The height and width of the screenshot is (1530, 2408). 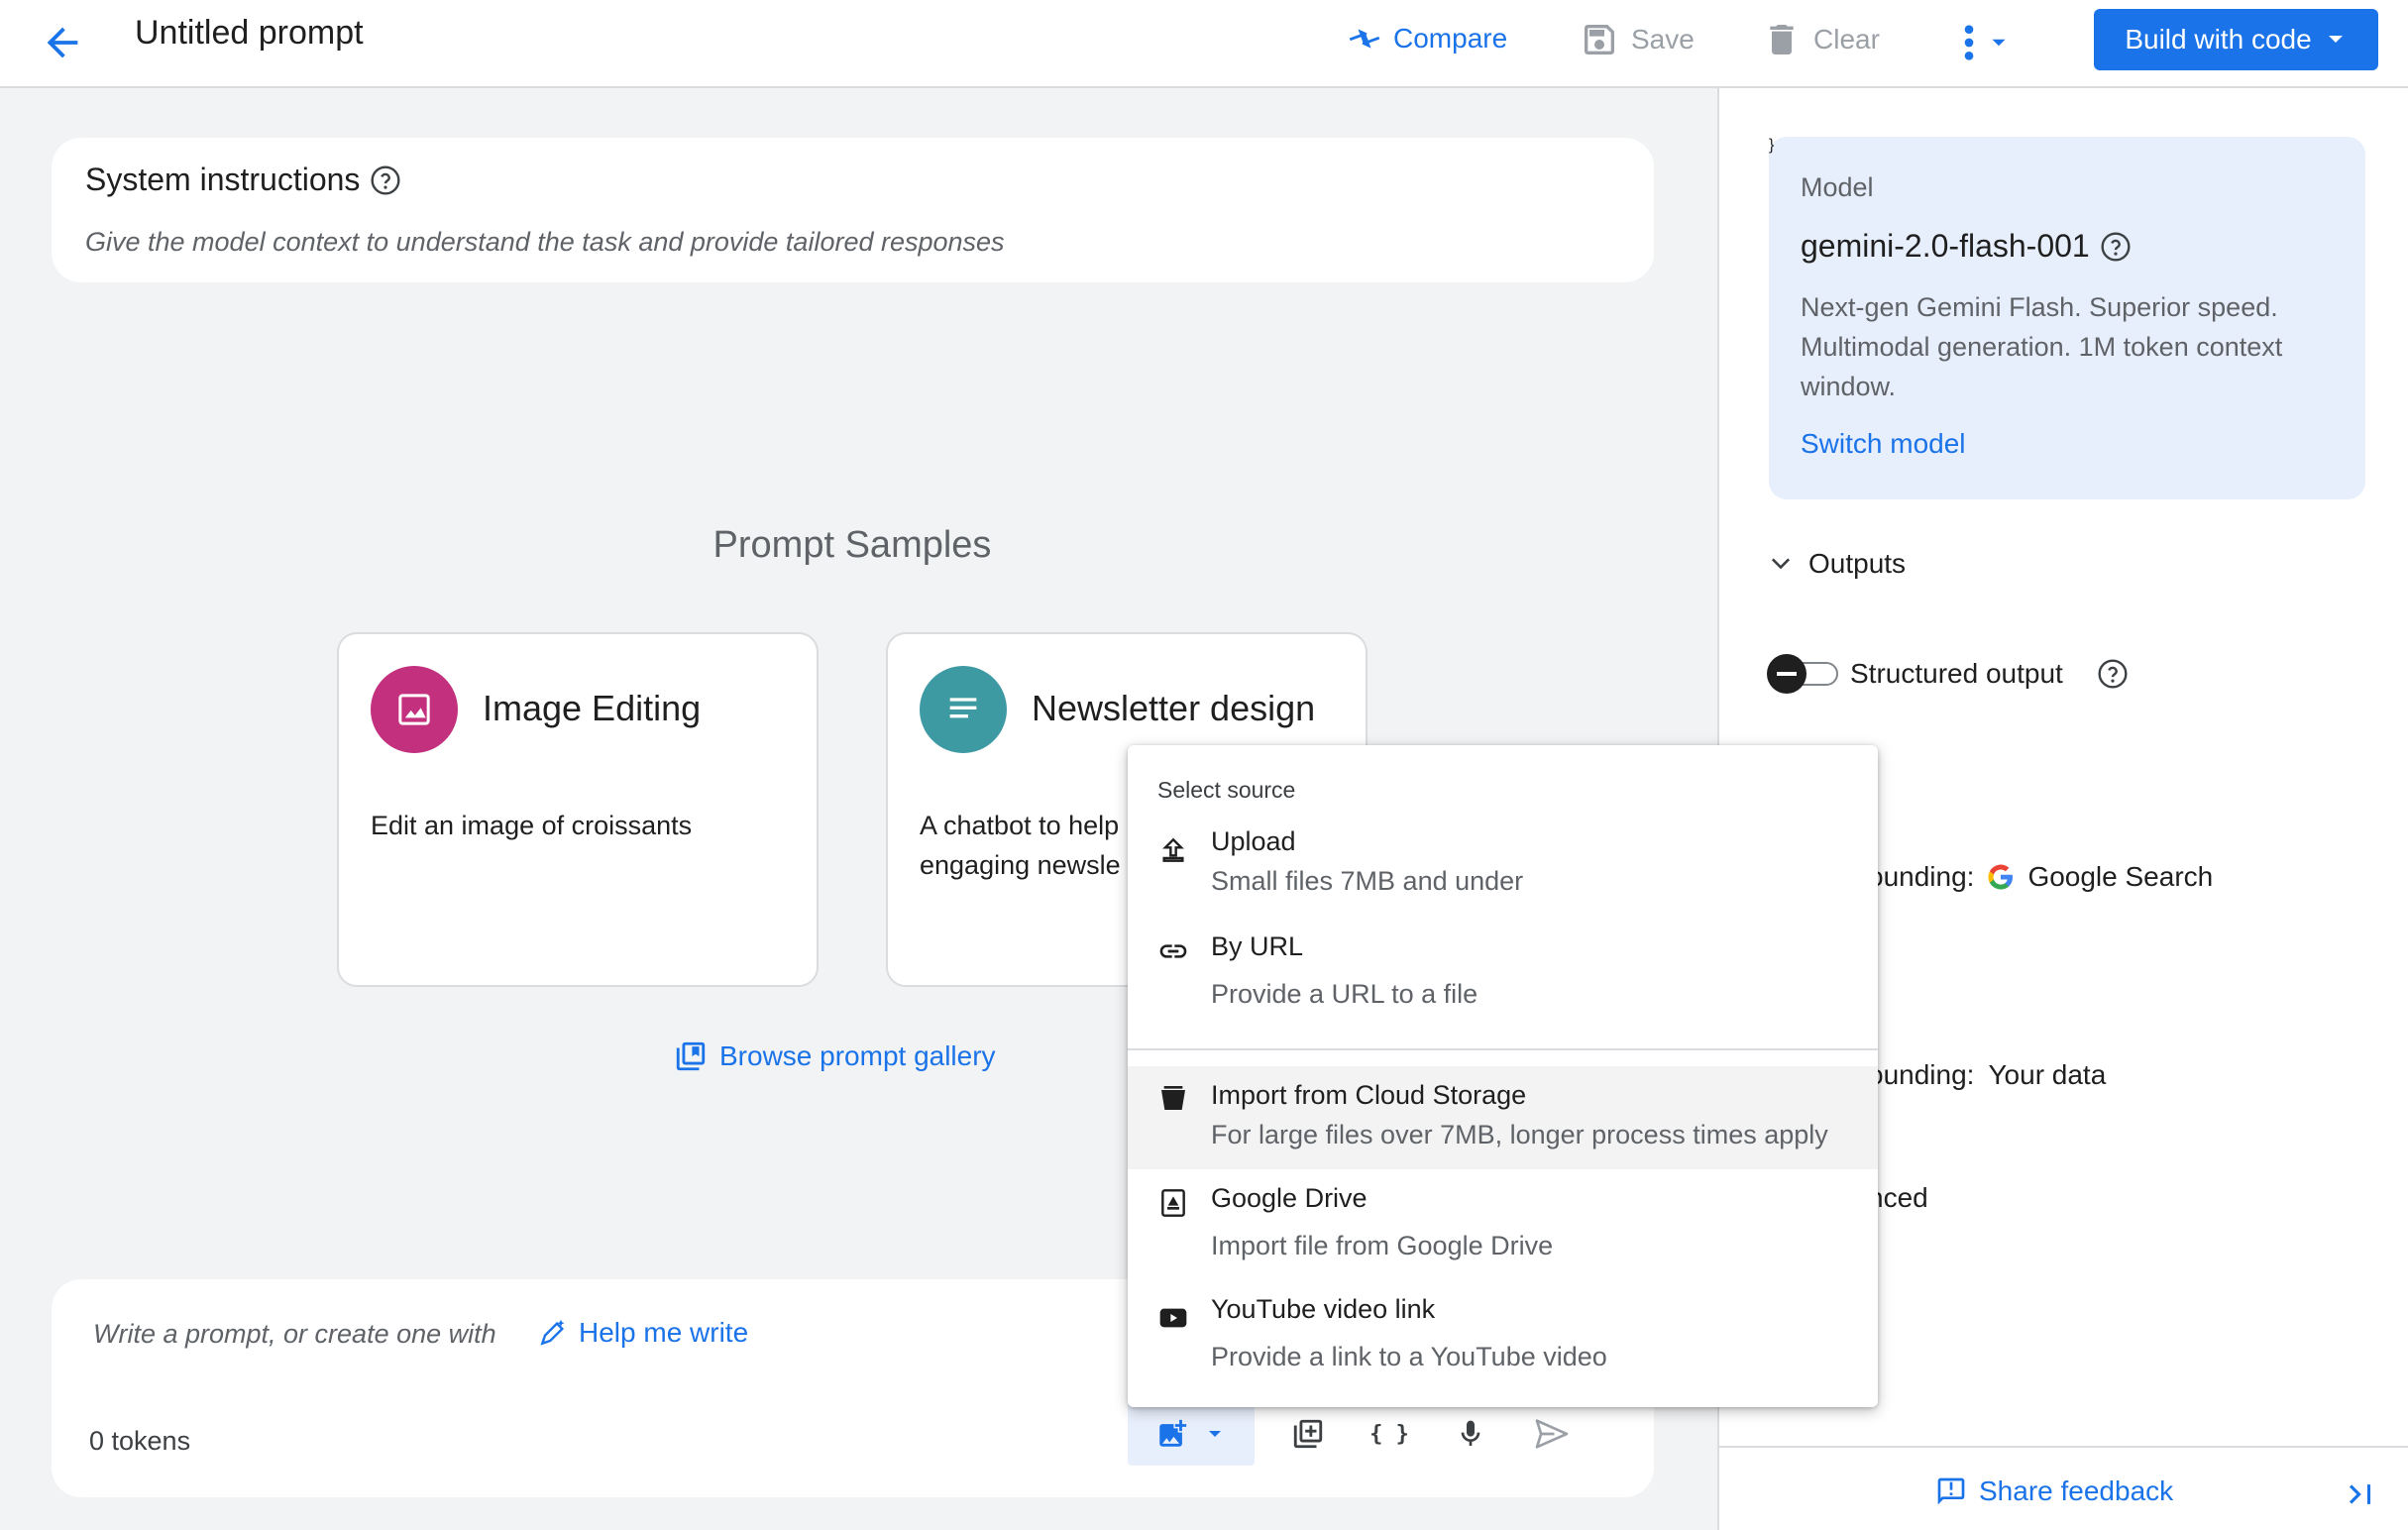 What do you see at coordinates (1987, 1075) in the screenshot?
I see `grounding-your-data-row: ounding: Your data` at bounding box center [1987, 1075].